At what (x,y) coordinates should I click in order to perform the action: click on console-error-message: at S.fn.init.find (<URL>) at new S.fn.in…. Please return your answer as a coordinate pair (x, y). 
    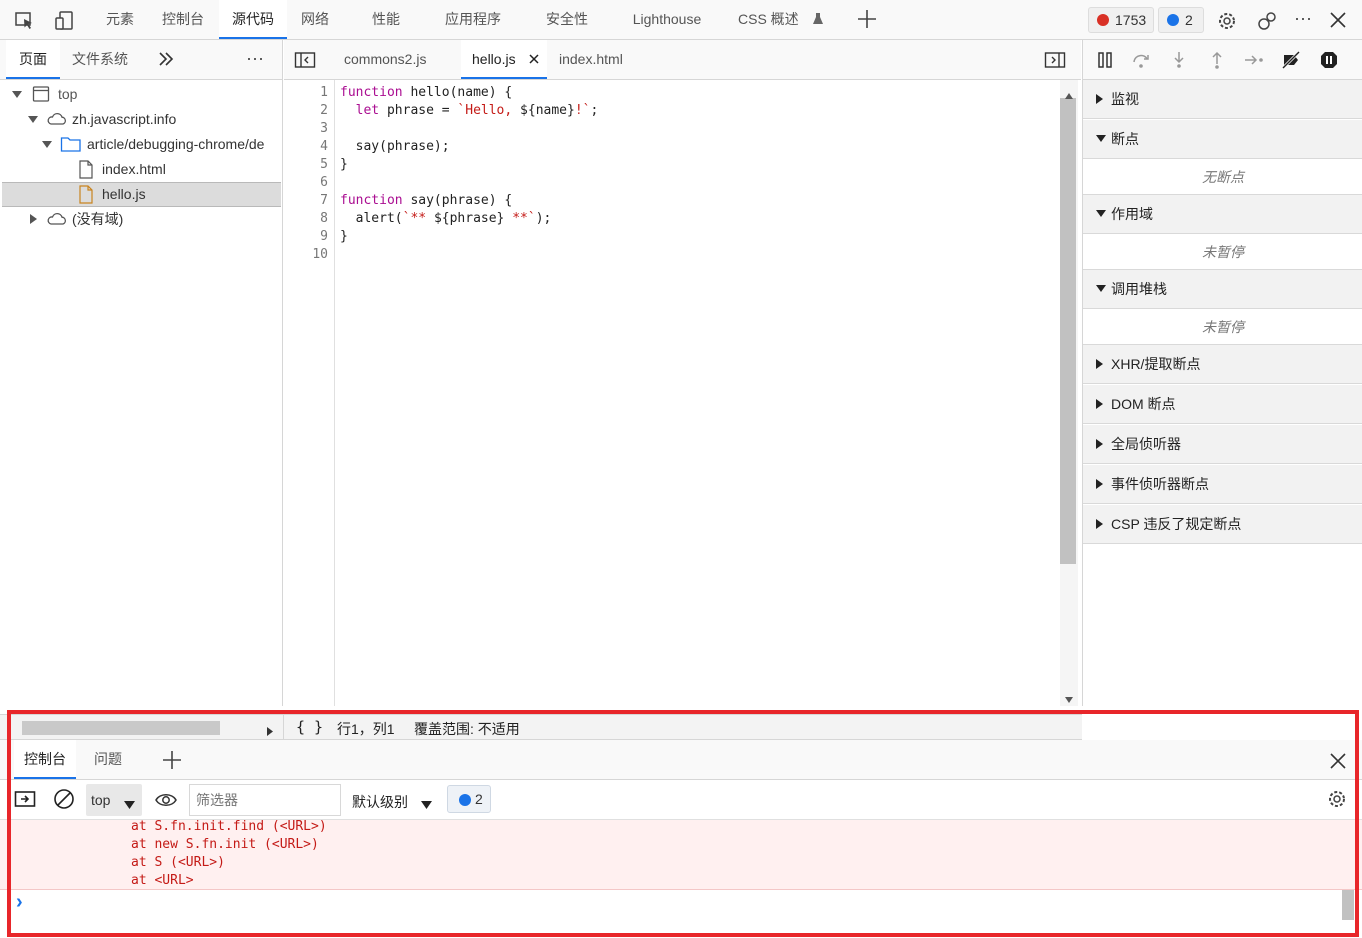
    Looking at the image, I should click on (681, 854).